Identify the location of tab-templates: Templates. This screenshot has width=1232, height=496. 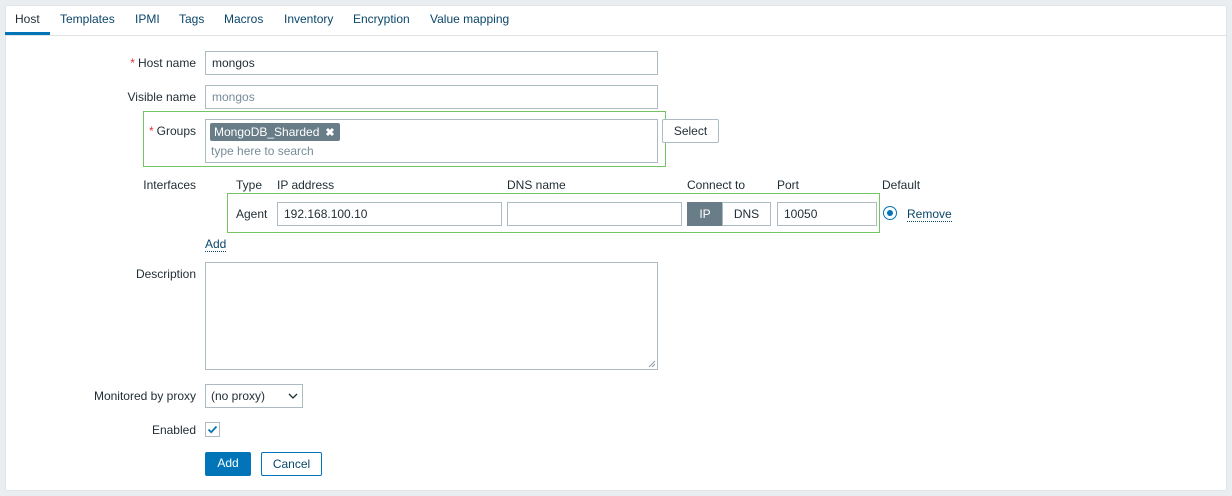
(87, 20).